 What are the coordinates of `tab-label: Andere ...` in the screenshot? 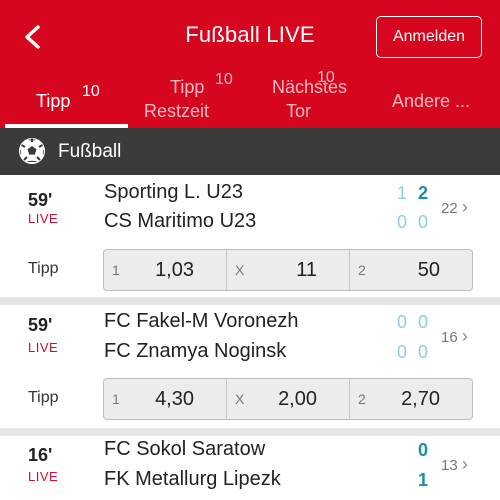 It's located at (431, 101).